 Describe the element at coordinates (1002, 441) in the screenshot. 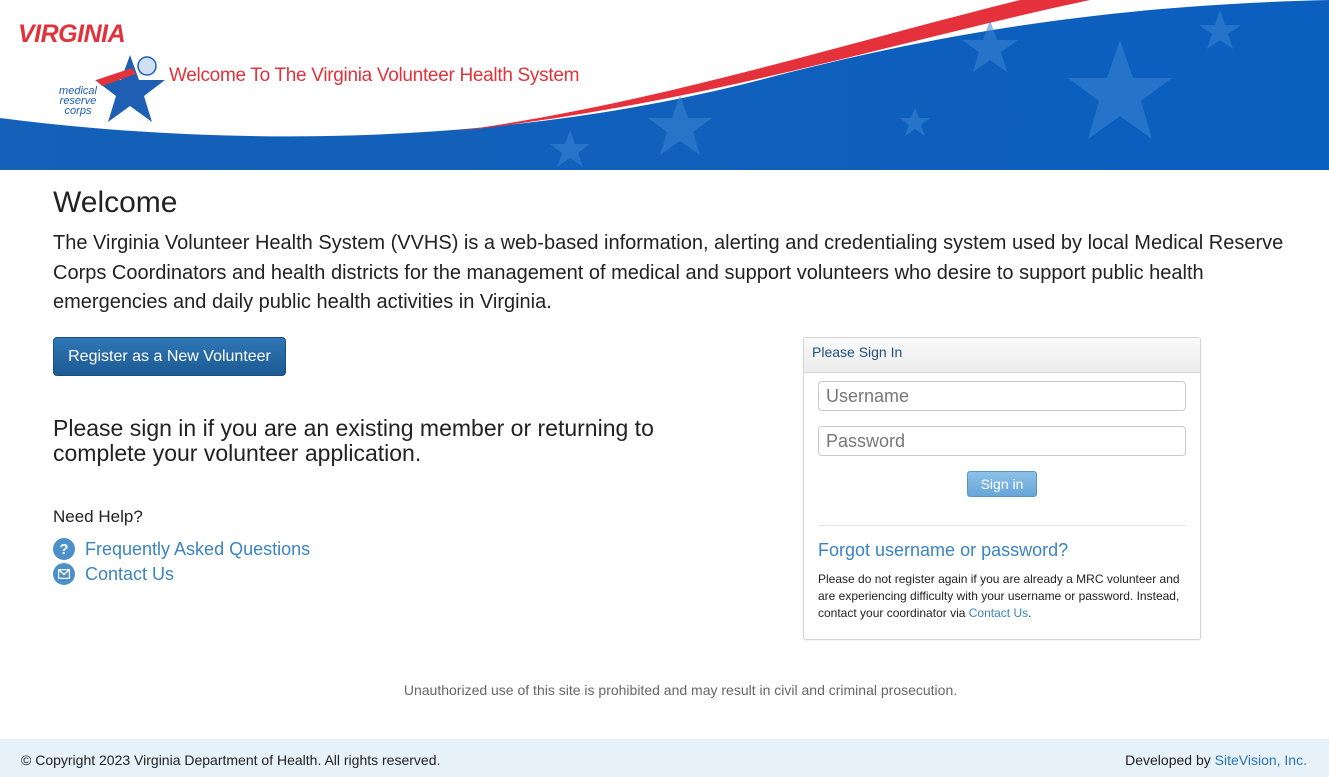

I see `password-input` at that location.